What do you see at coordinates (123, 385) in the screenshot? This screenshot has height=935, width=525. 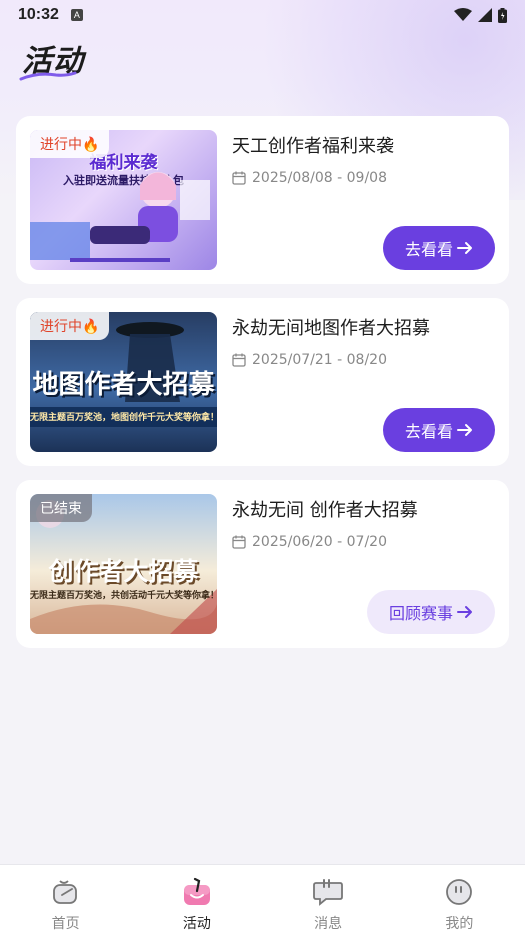 I see `thumbnail-headline: 地图作者大招募` at bounding box center [123, 385].